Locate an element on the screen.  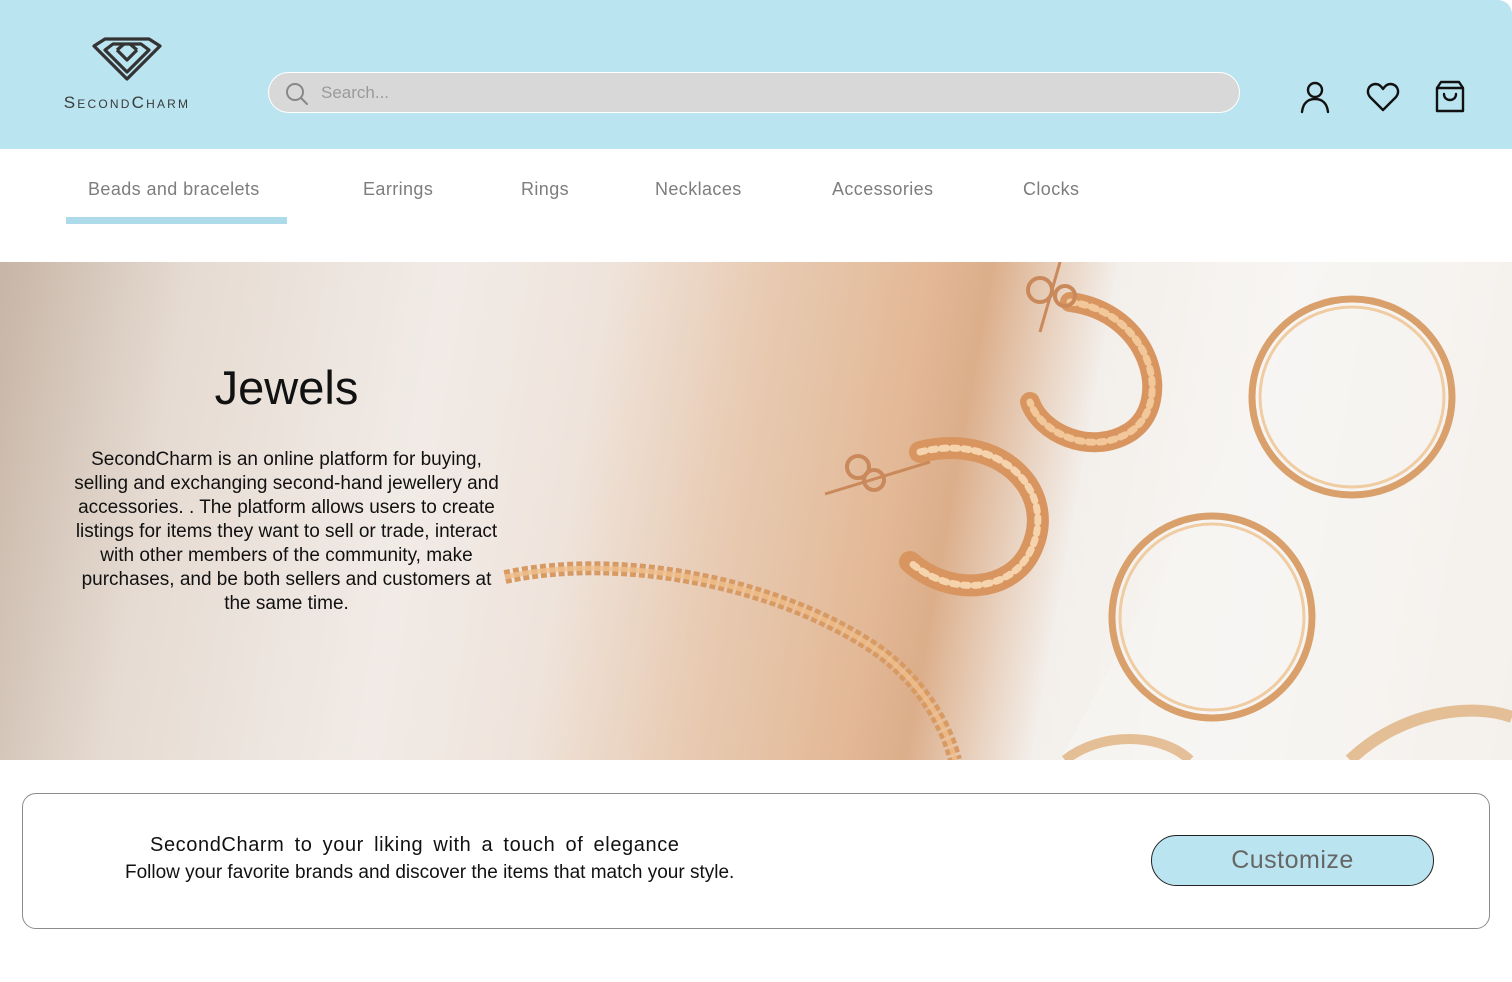
nav-item-clocks: Clocks is located at coordinates (1051, 189).